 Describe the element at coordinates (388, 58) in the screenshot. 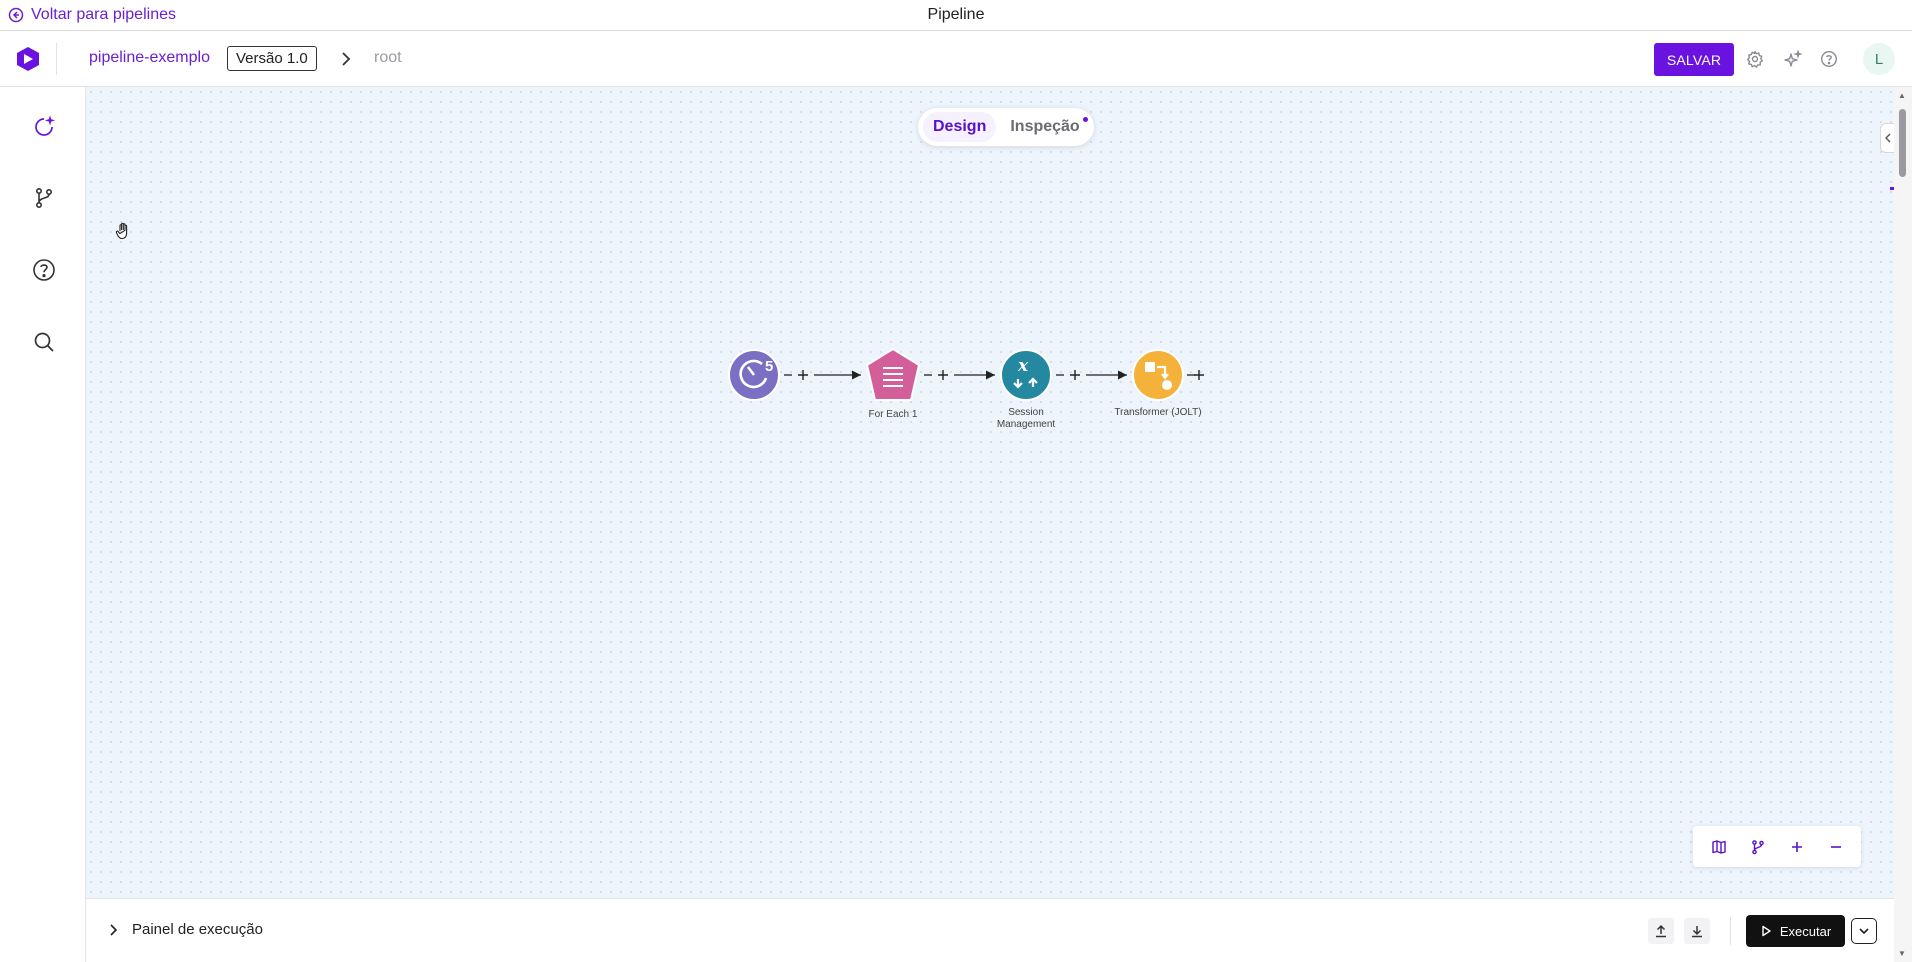

I see `breadcrumb-root: root` at that location.